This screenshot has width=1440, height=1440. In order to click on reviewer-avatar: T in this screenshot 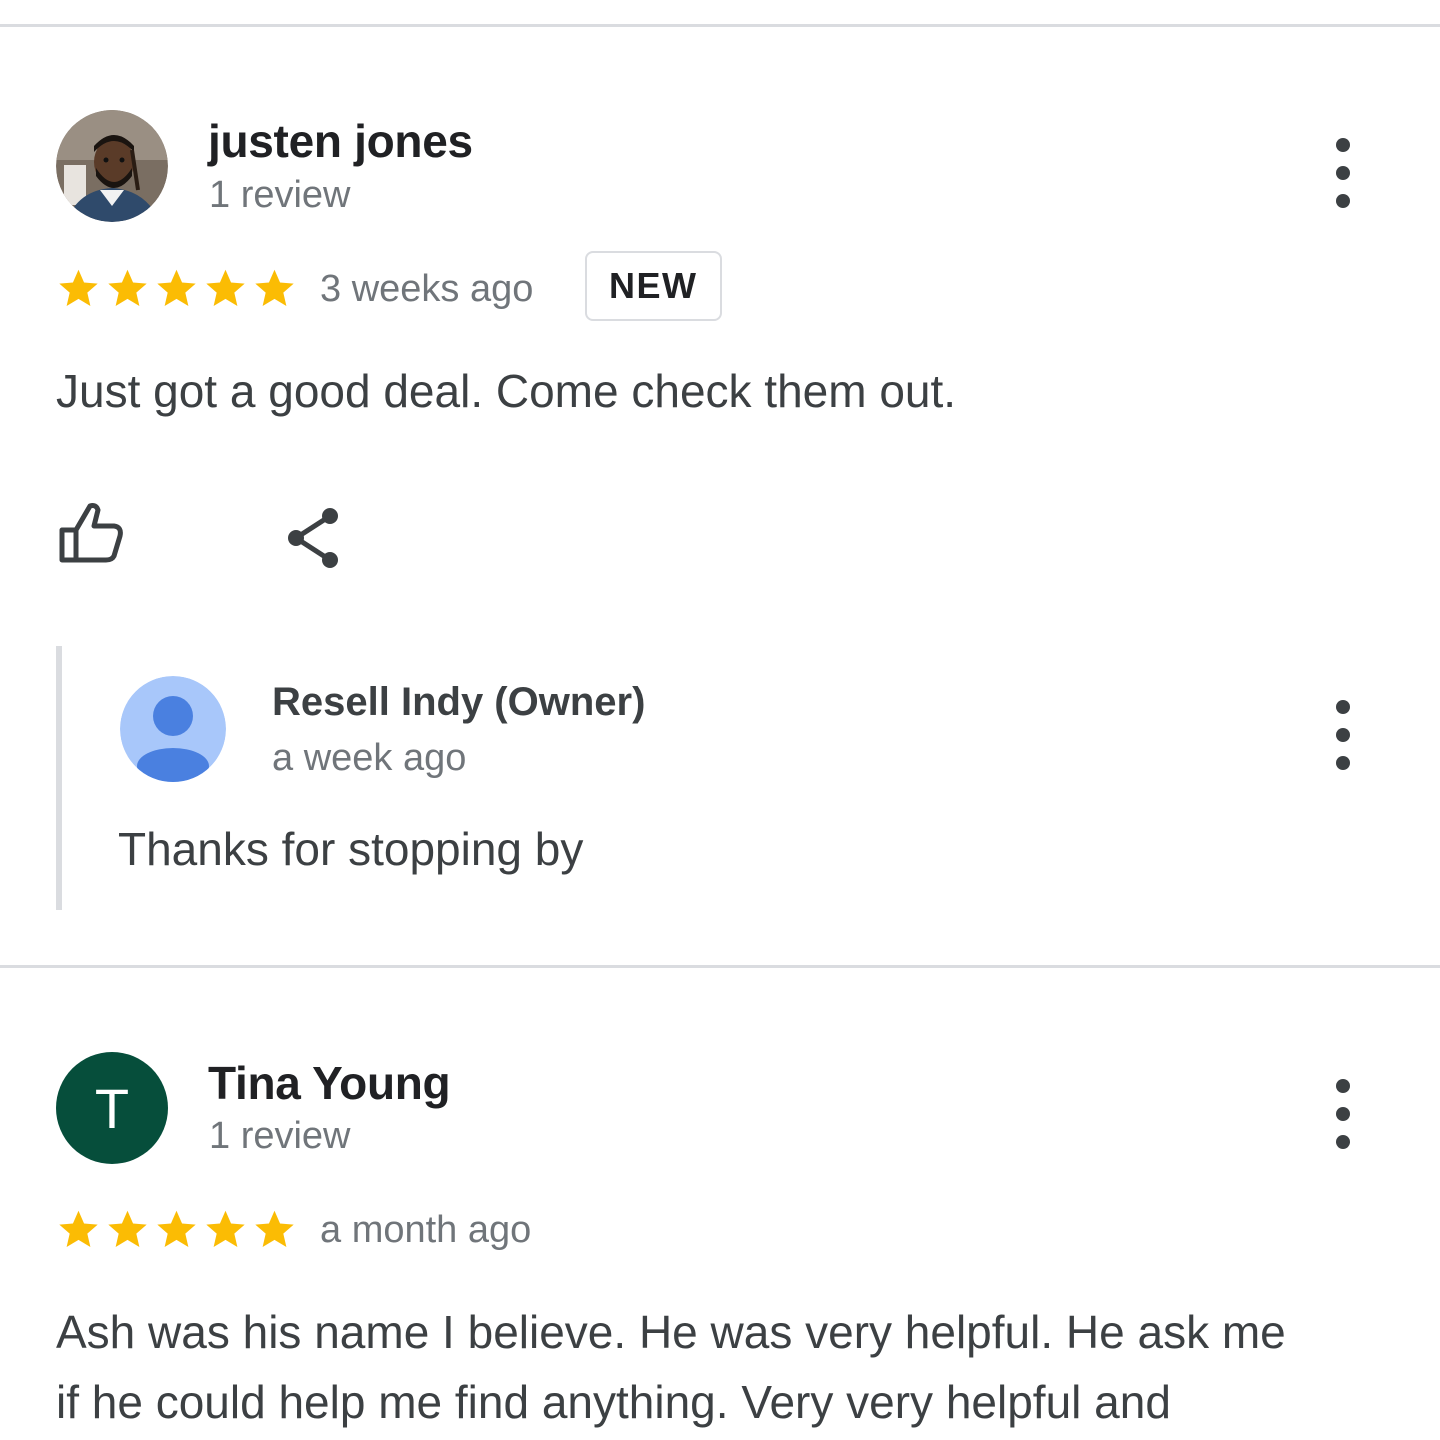, I will do `click(112, 1108)`.